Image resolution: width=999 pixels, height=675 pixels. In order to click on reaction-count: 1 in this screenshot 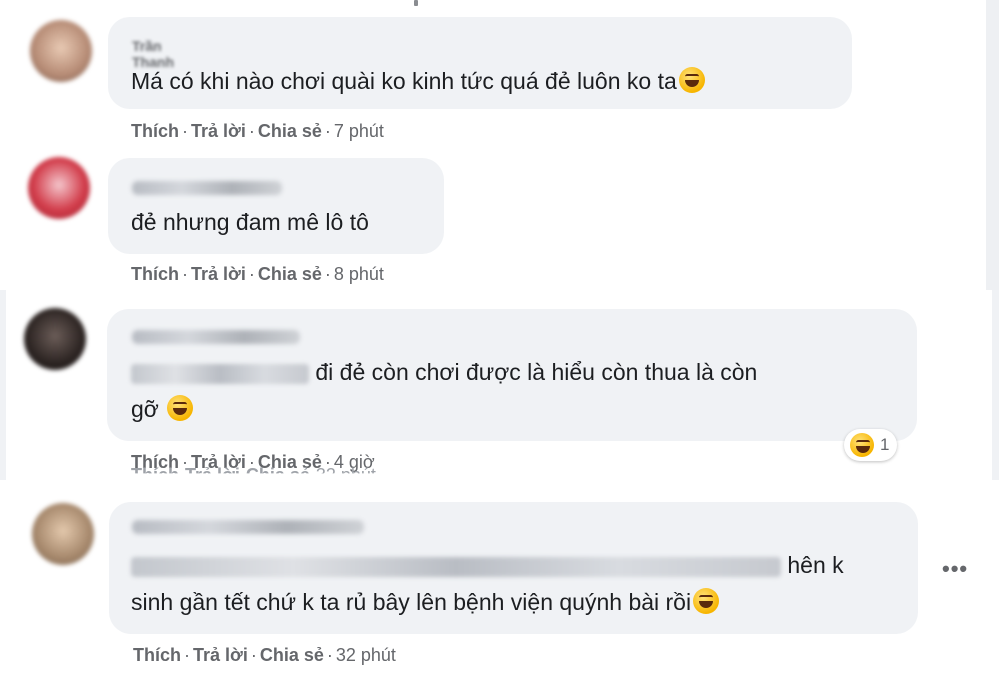, I will do `click(885, 444)`.